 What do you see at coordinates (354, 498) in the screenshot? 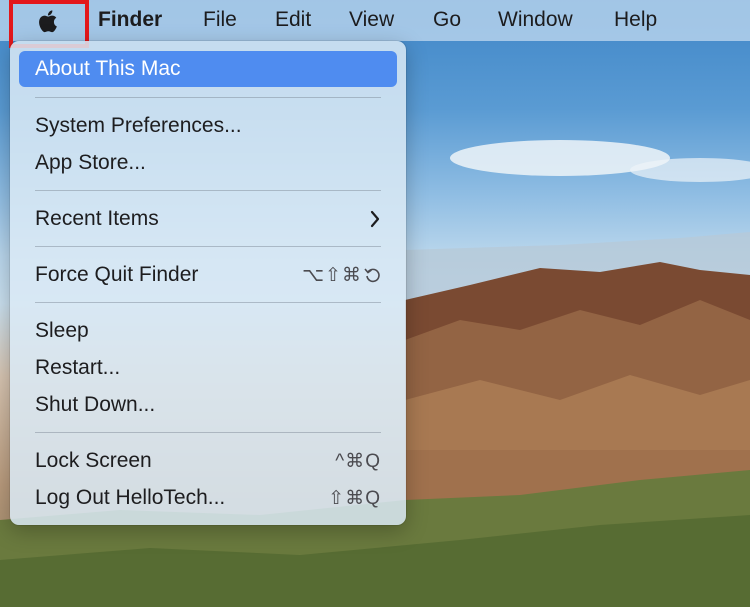
I see `log-out-shortcut: ⇧⌘Q` at bounding box center [354, 498].